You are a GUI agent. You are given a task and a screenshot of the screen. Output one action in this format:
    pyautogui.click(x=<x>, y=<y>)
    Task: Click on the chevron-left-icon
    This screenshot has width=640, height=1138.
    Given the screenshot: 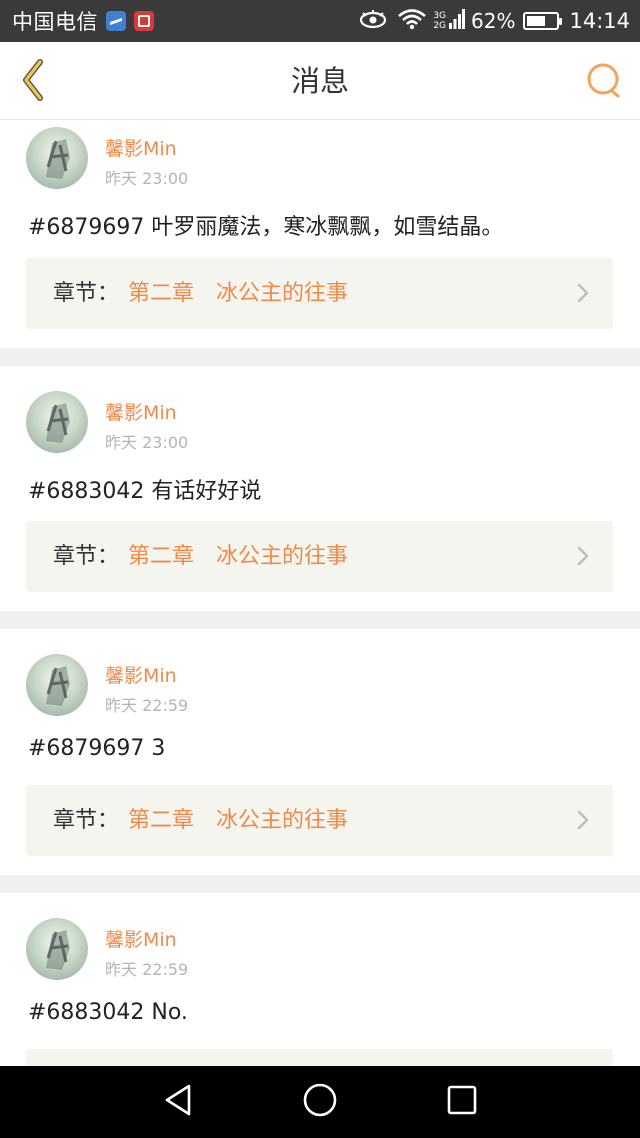 What is the action you would take?
    pyautogui.click(x=34, y=82)
    